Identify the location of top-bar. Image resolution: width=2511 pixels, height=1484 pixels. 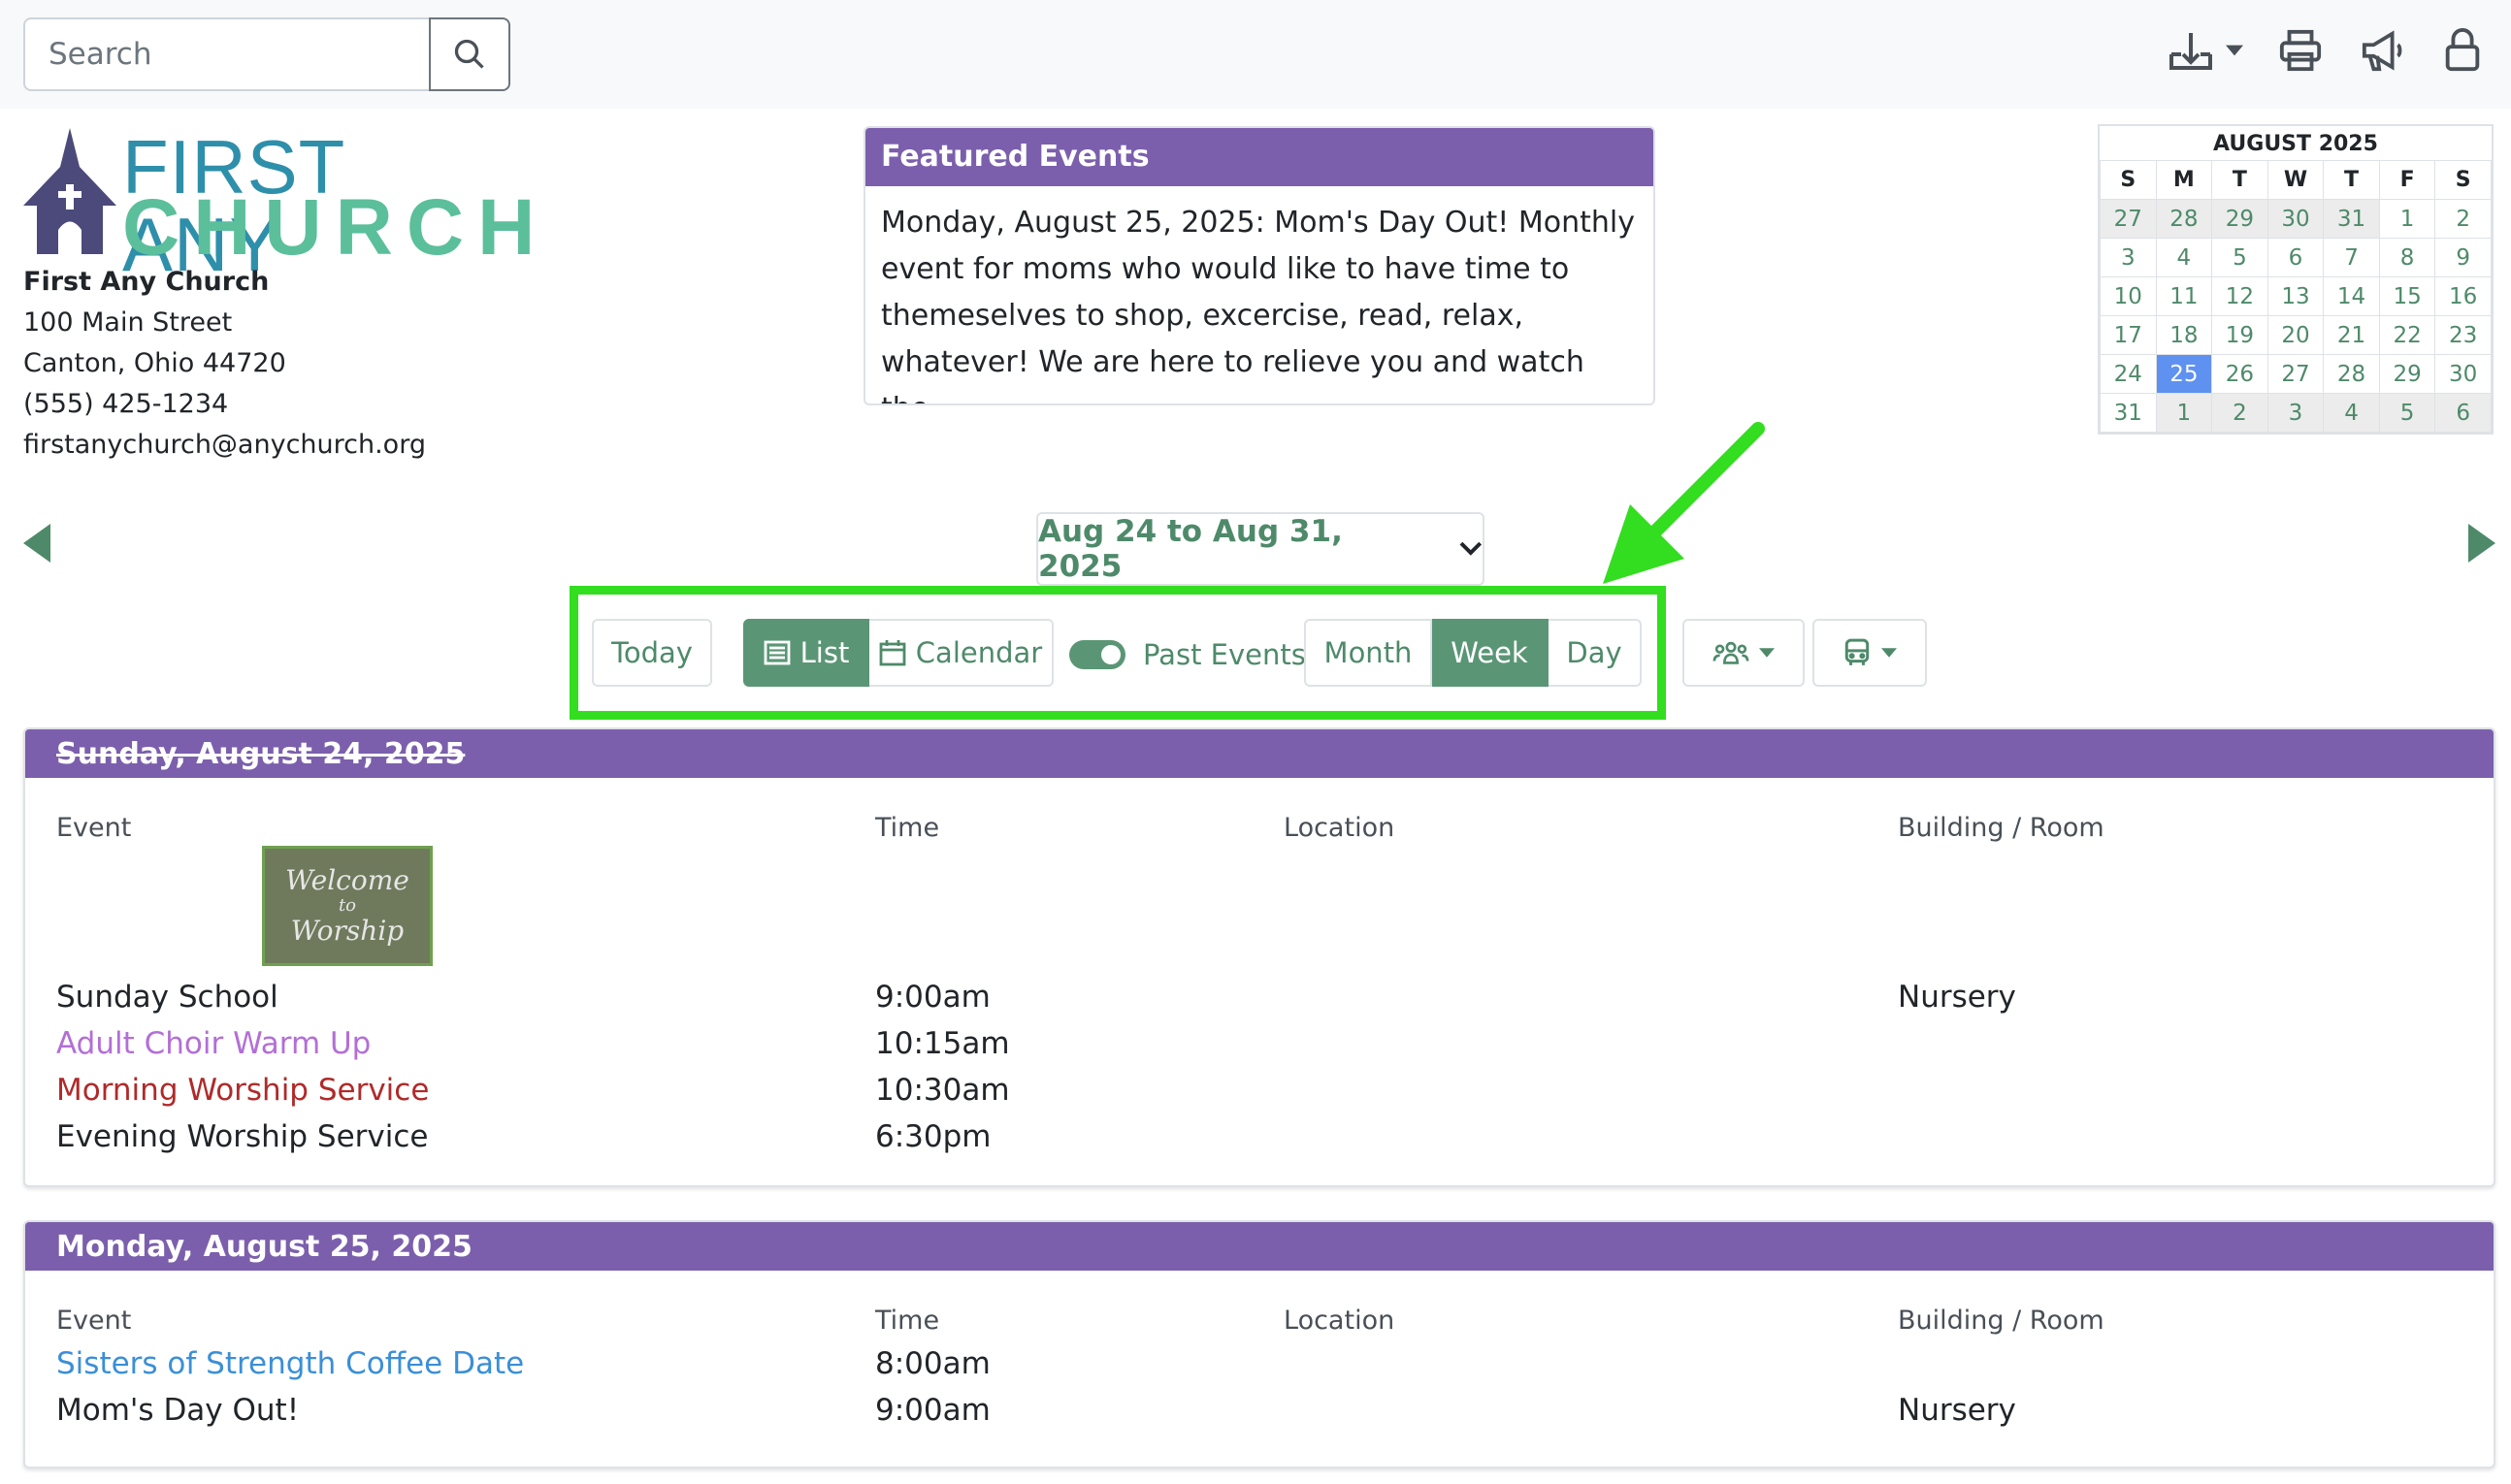
(1255, 54).